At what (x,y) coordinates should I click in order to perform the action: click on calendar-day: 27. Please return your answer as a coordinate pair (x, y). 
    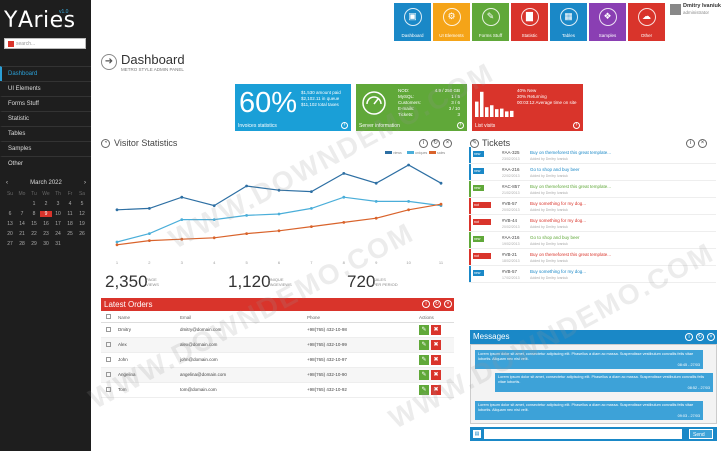
    Looking at the image, I should click on (10, 244).